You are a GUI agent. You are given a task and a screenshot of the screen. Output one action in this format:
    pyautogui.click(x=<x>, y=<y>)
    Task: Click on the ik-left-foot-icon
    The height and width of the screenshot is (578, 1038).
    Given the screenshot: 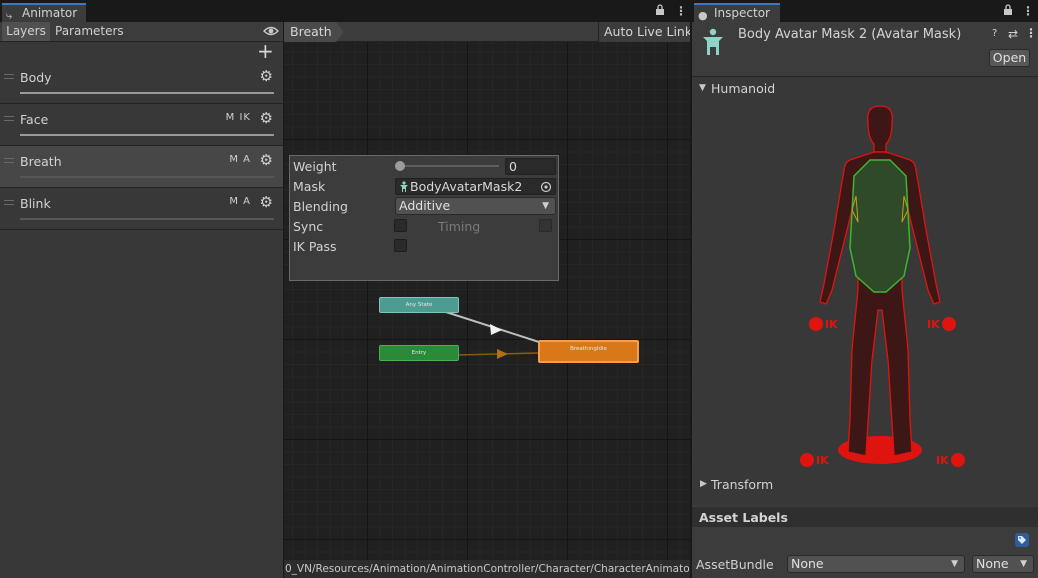 What is the action you would take?
    pyautogui.click(x=807, y=460)
    